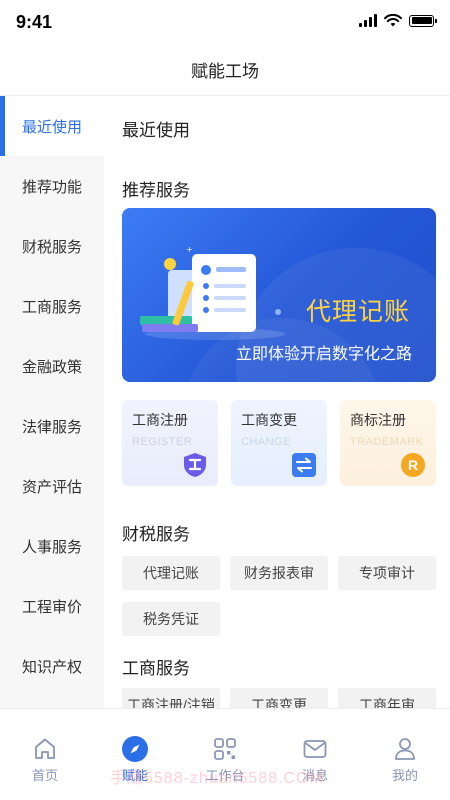 The height and width of the screenshot is (800, 450). What do you see at coordinates (323, 354) in the screenshot?
I see `banner-subtitle: 立即体验开启数字化之路` at bounding box center [323, 354].